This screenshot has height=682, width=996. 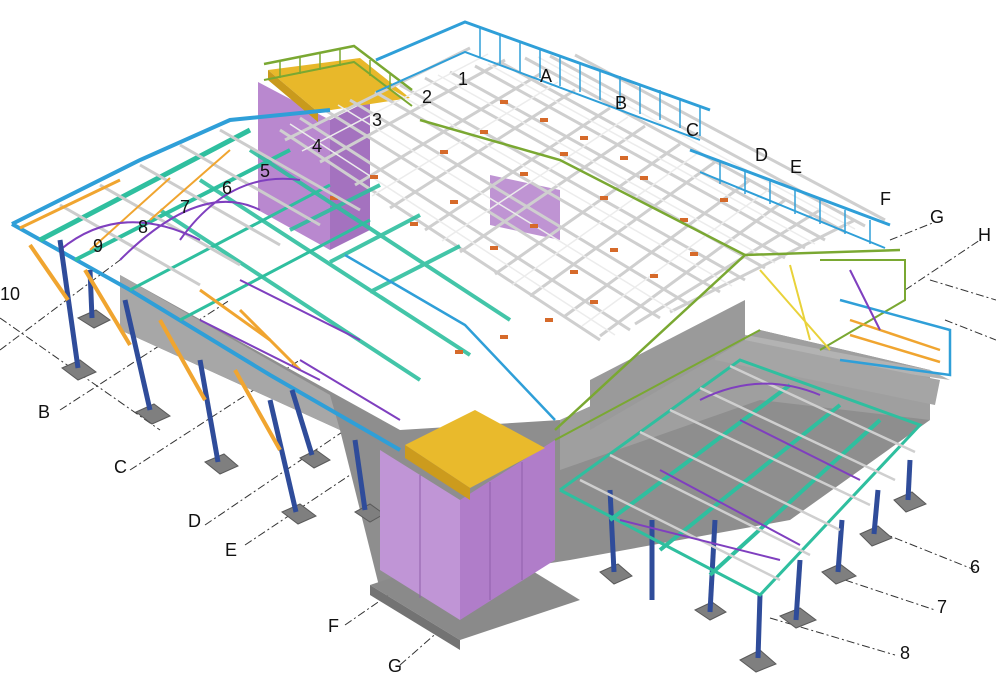 What do you see at coordinates (621, 103) in the screenshot?
I see `grid-label-top-b: B` at bounding box center [621, 103].